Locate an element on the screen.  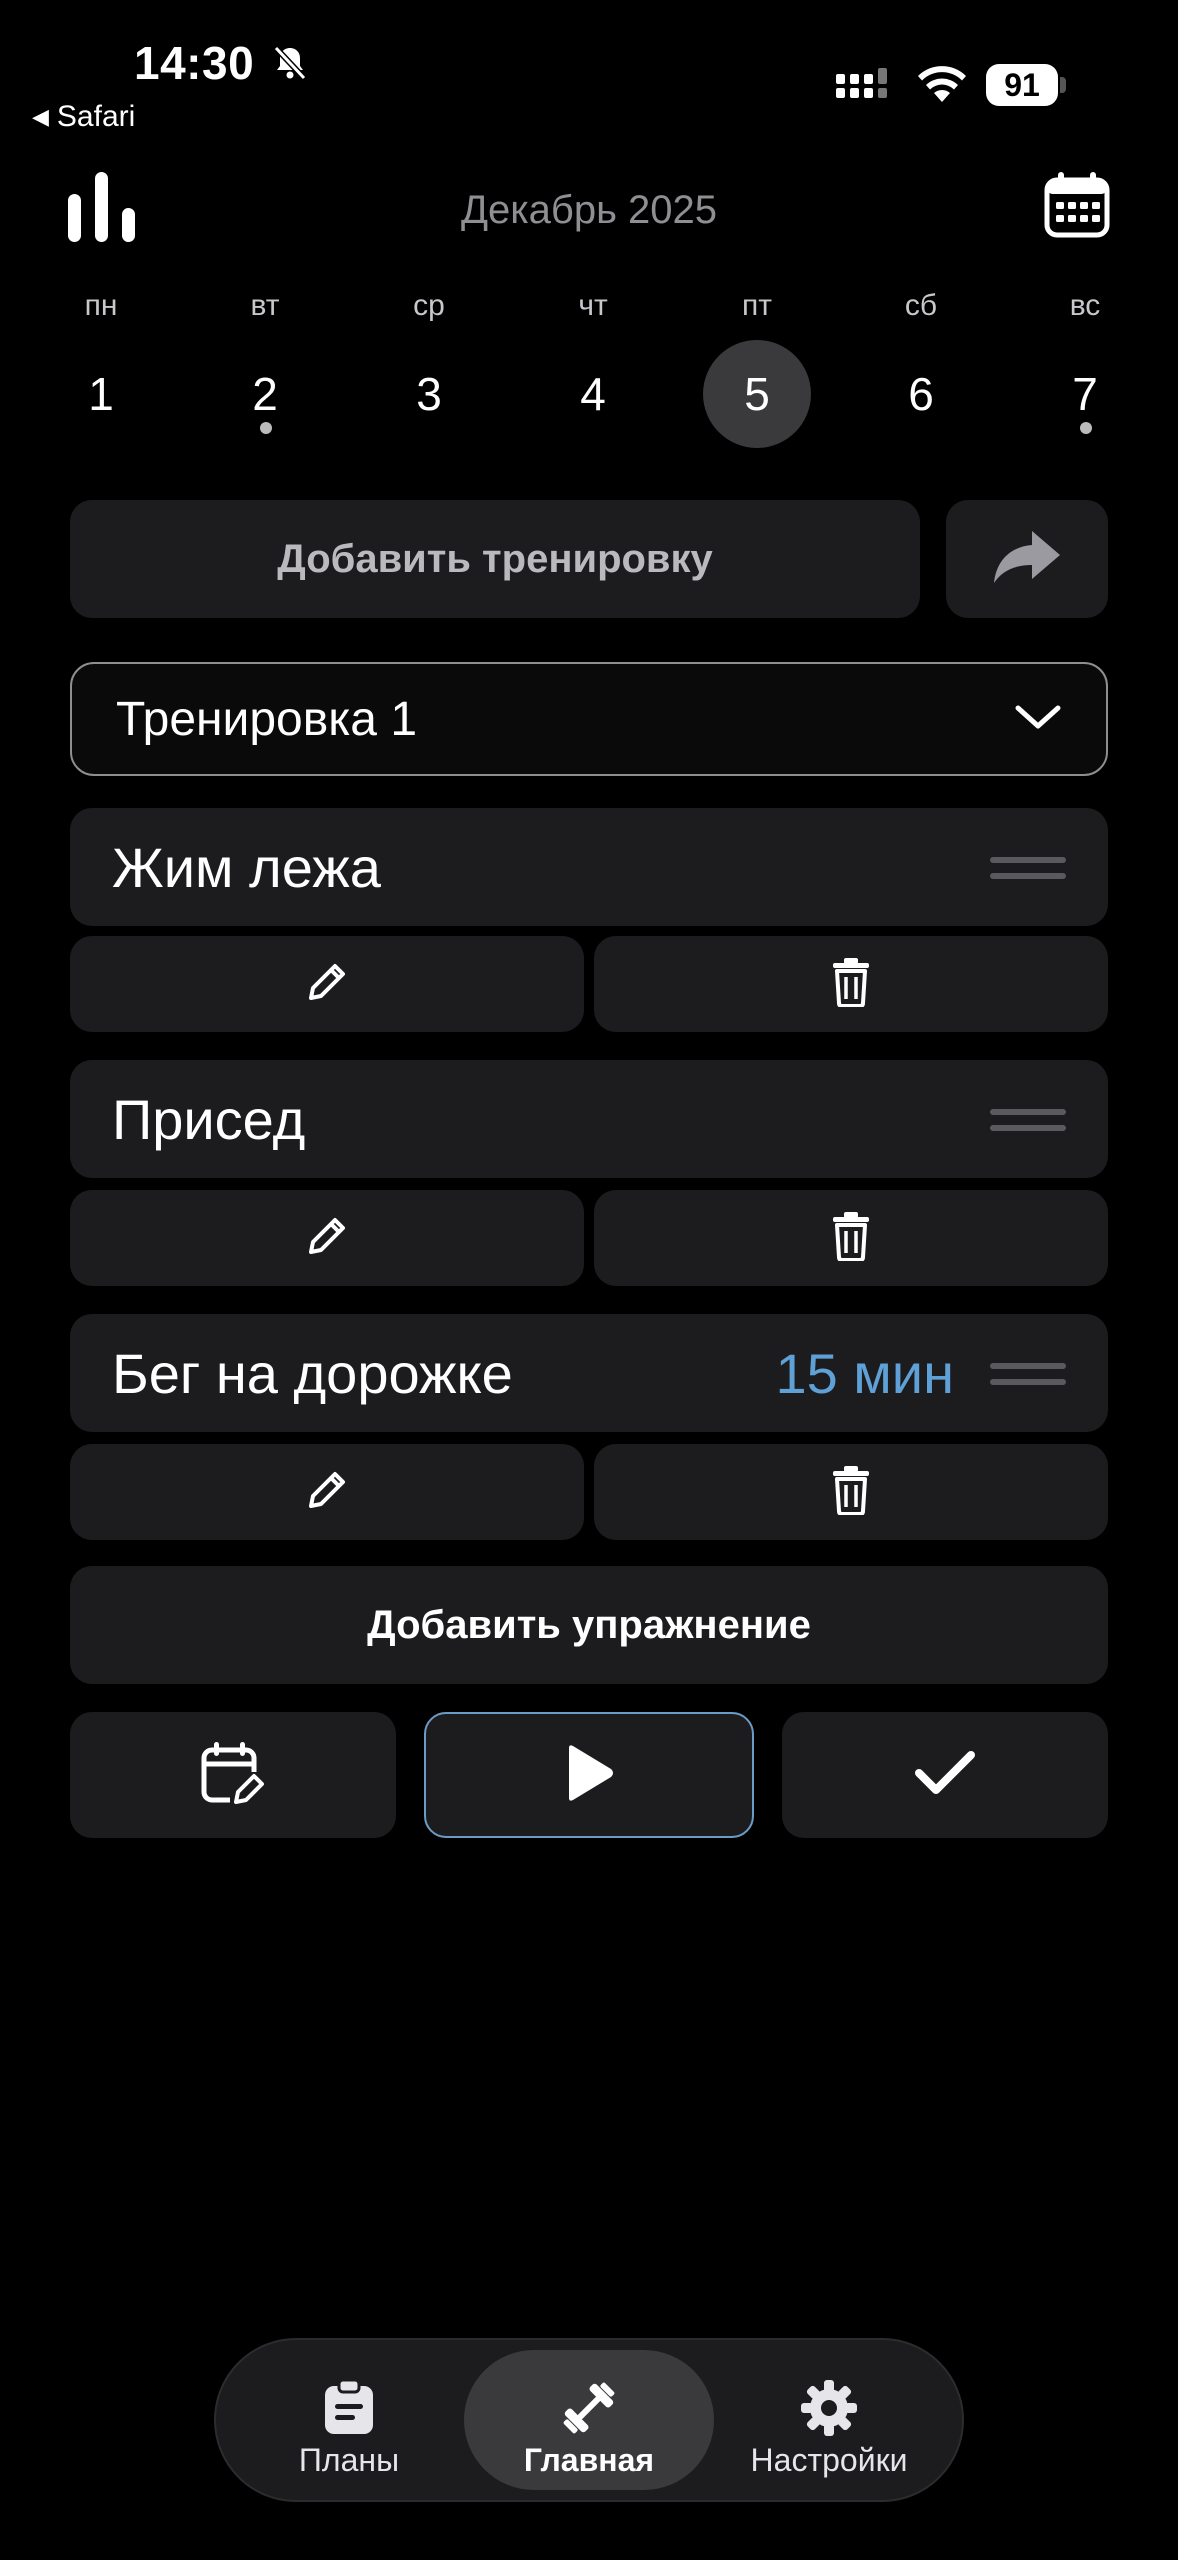
back-app-label: Safari is located at coordinates (96, 116).